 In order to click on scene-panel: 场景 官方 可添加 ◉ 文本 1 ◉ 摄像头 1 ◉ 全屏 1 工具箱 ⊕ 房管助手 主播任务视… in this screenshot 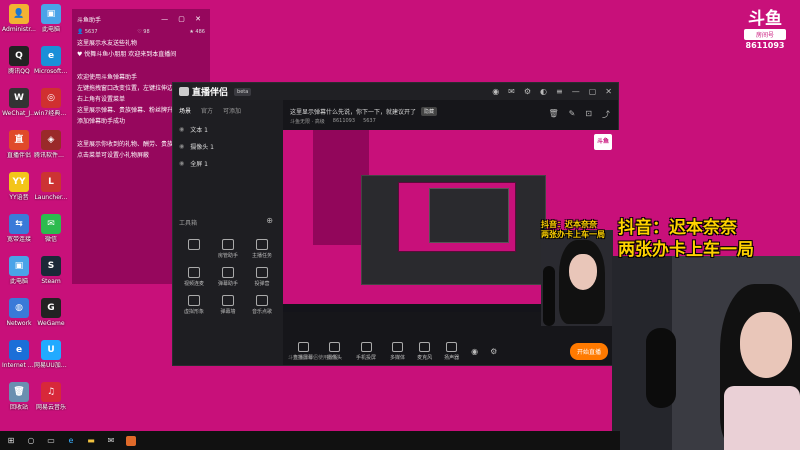, I will do `click(228, 232)`.